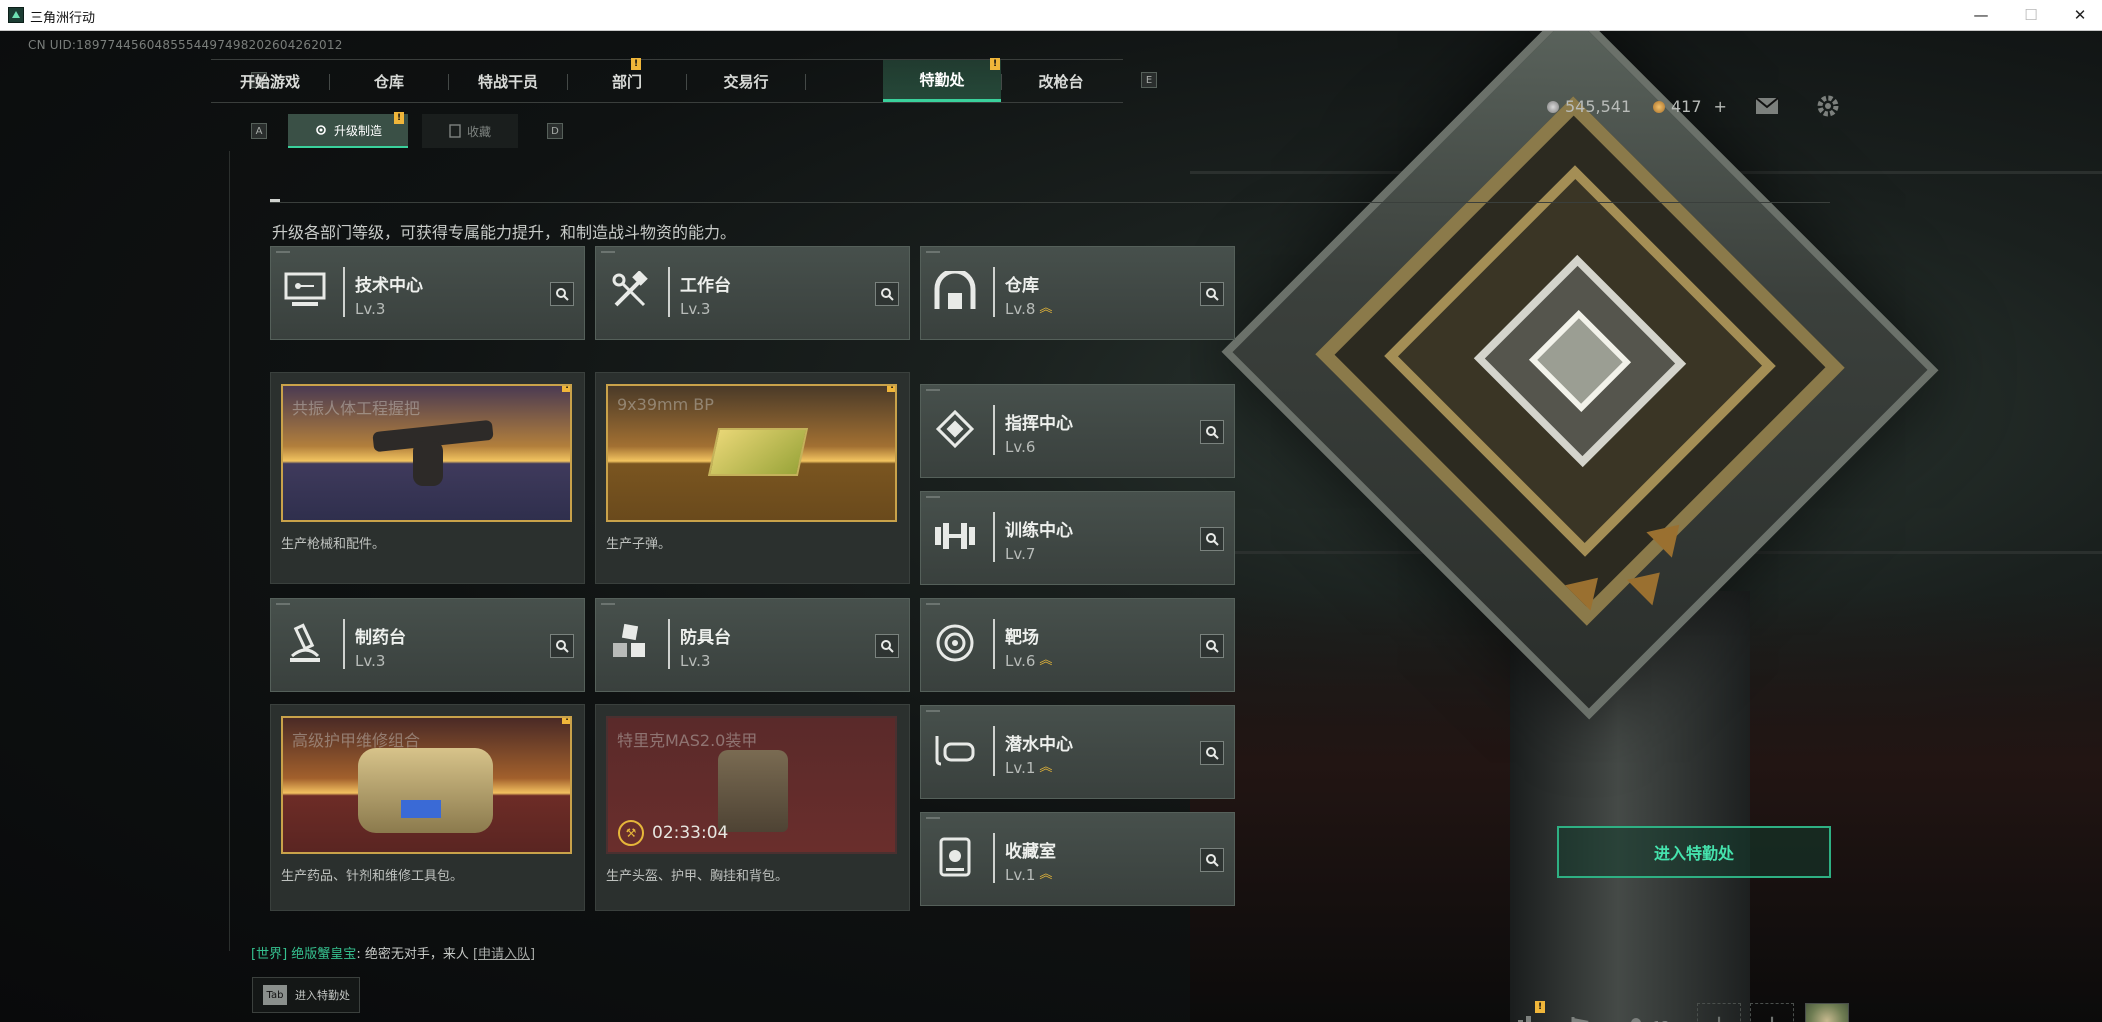 The width and height of the screenshot is (2102, 1022). What do you see at coordinates (1828, 106) in the screenshot?
I see `settings-gear-icon` at bounding box center [1828, 106].